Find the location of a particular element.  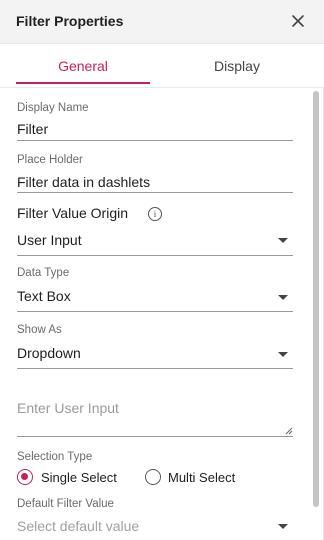

panel-header: Filter Properties is located at coordinates (162, 22).